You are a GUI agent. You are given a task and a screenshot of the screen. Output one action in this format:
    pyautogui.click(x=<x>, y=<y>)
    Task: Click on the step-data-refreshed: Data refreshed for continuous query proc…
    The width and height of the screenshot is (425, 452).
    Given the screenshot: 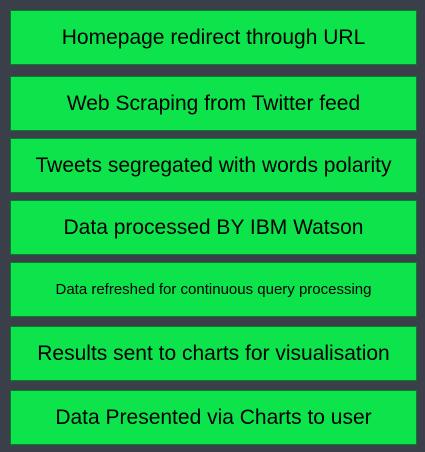 What is the action you would take?
    pyautogui.click(x=213, y=289)
    